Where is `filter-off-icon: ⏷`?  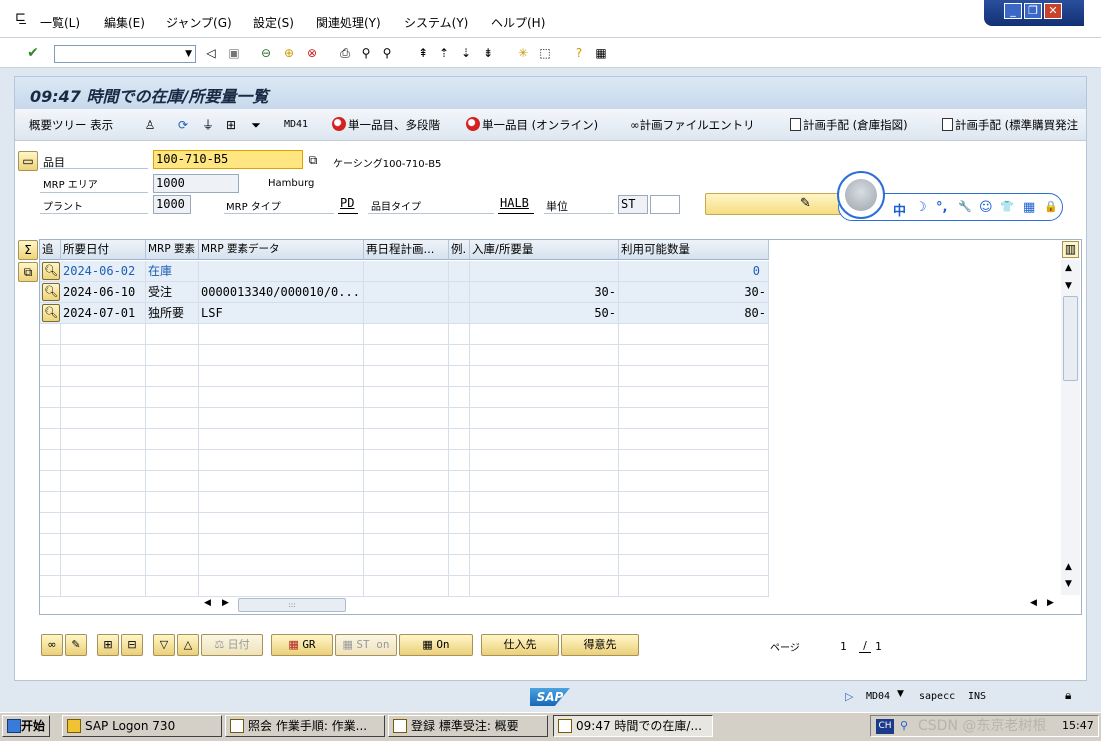 filter-off-icon: ⏷ is located at coordinates (256, 125).